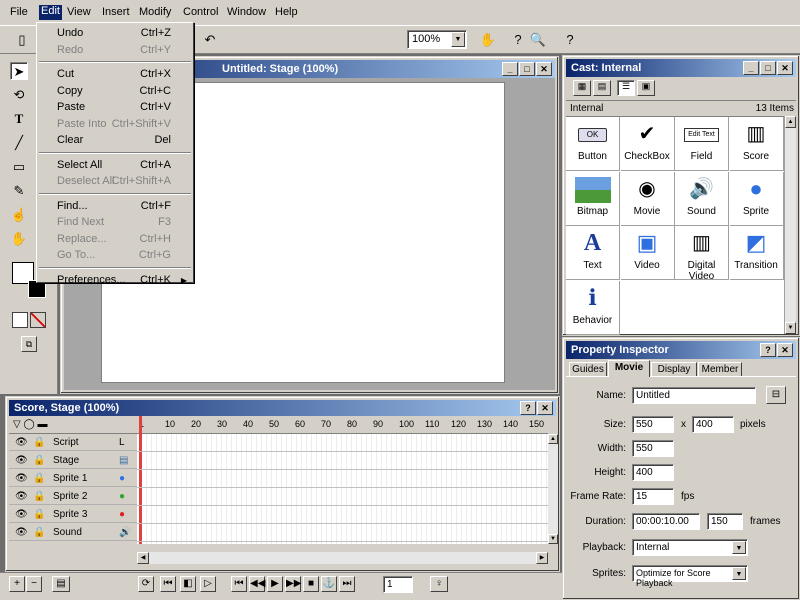 The height and width of the screenshot is (600, 800). I want to click on menu-item-go-to: Go To... Ctrl+G, so click(115, 255).